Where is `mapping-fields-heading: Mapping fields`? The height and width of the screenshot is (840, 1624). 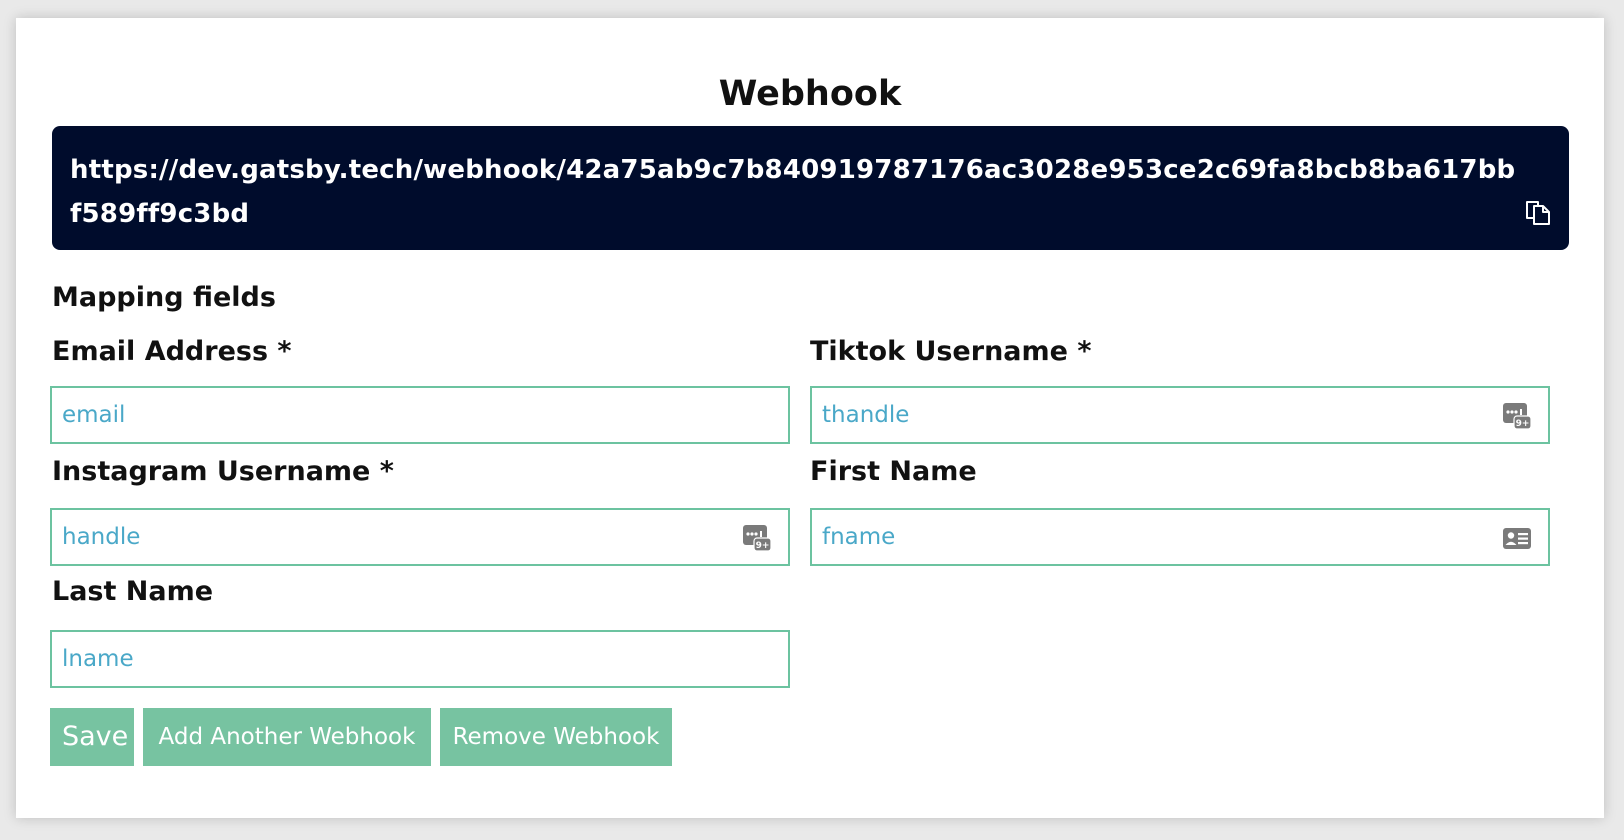 mapping-fields-heading: Mapping fields is located at coordinates (164, 297).